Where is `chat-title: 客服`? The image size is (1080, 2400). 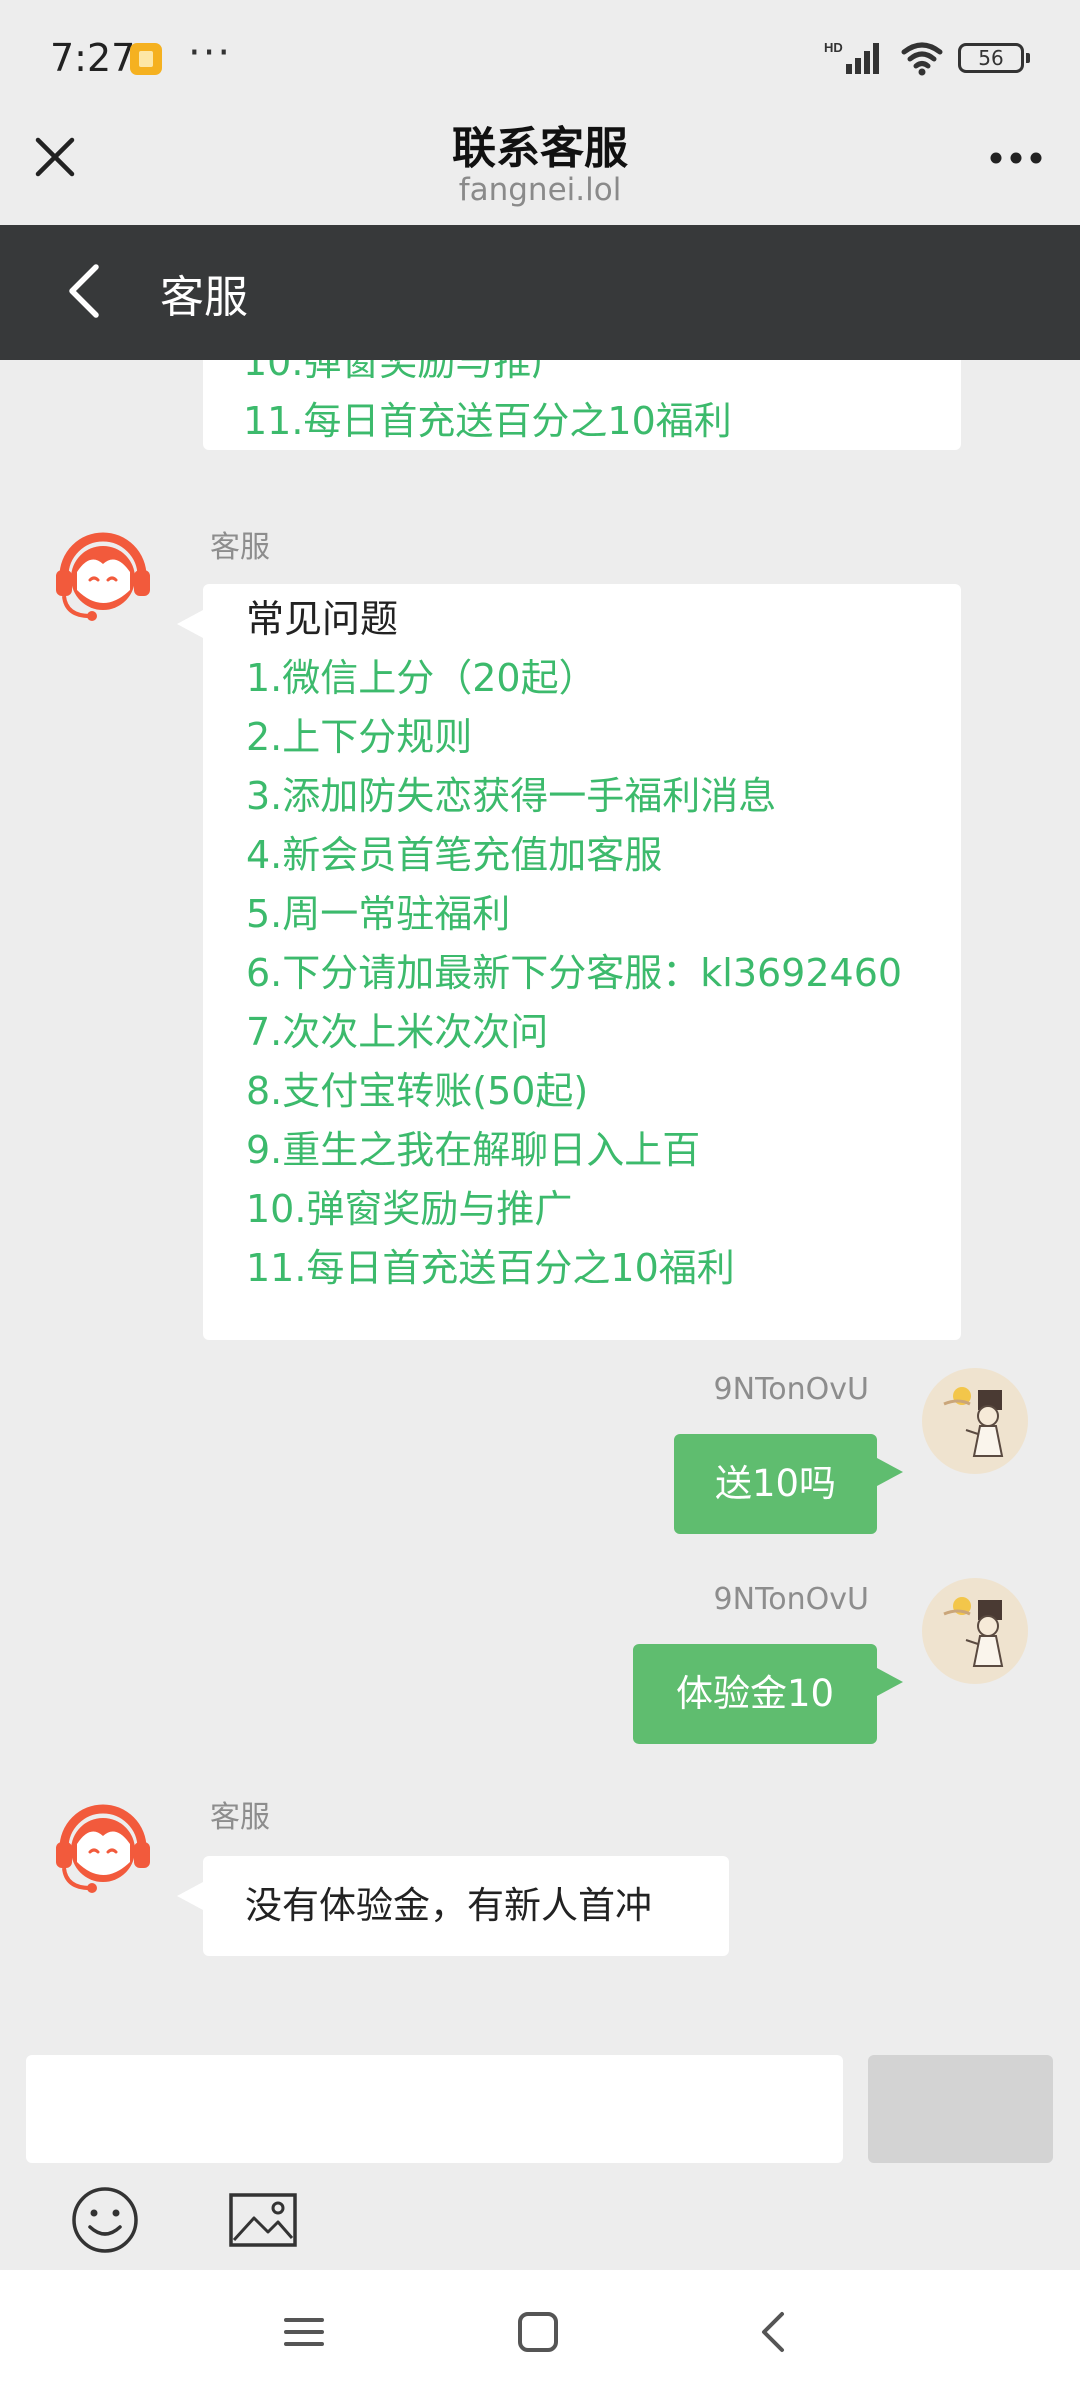 chat-title: 客服 is located at coordinates (204, 297).